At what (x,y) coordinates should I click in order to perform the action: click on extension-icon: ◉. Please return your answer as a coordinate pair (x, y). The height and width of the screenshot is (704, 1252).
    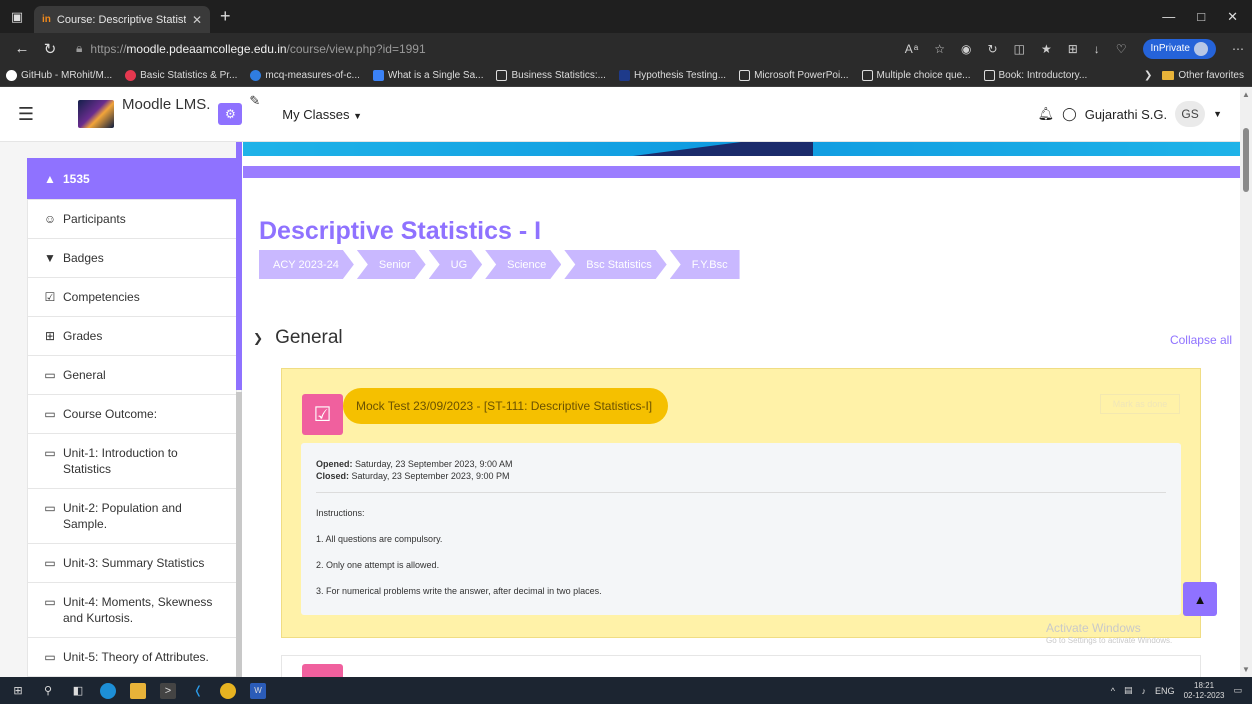
    Looking at the image, I should click on (966, 49).